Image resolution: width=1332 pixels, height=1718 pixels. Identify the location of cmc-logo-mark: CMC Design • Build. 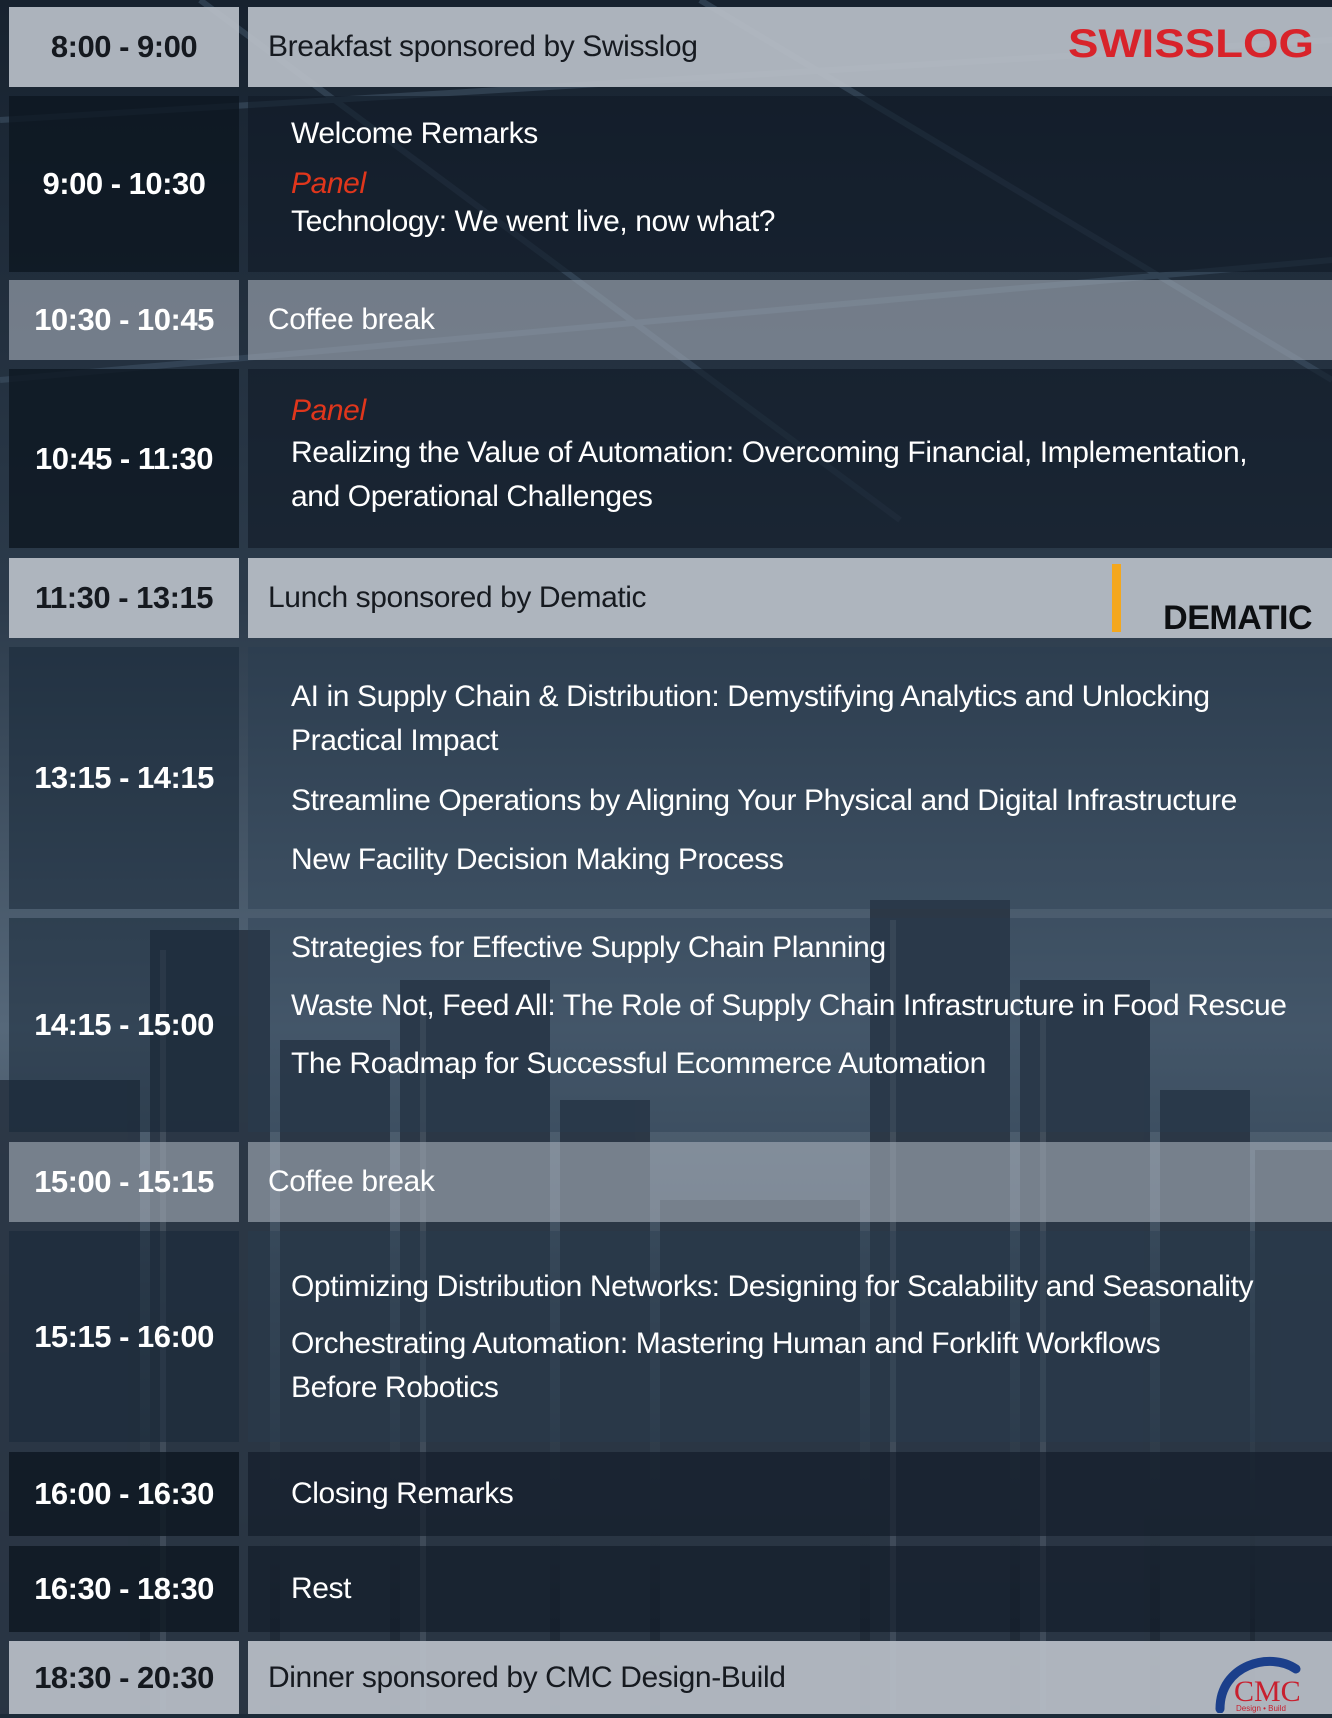
(1258, 1685).